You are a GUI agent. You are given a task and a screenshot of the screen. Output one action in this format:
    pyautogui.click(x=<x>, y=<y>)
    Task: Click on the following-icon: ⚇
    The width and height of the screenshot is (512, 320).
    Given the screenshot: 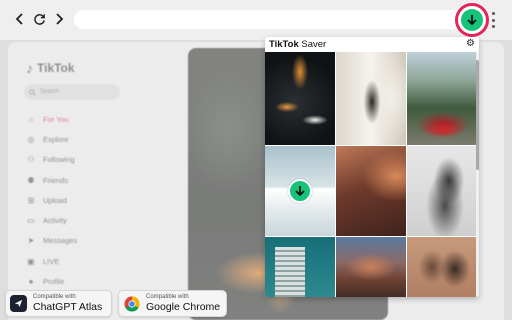 What is the action you would take?
    pyautogui.click(x=31, y=160)
    